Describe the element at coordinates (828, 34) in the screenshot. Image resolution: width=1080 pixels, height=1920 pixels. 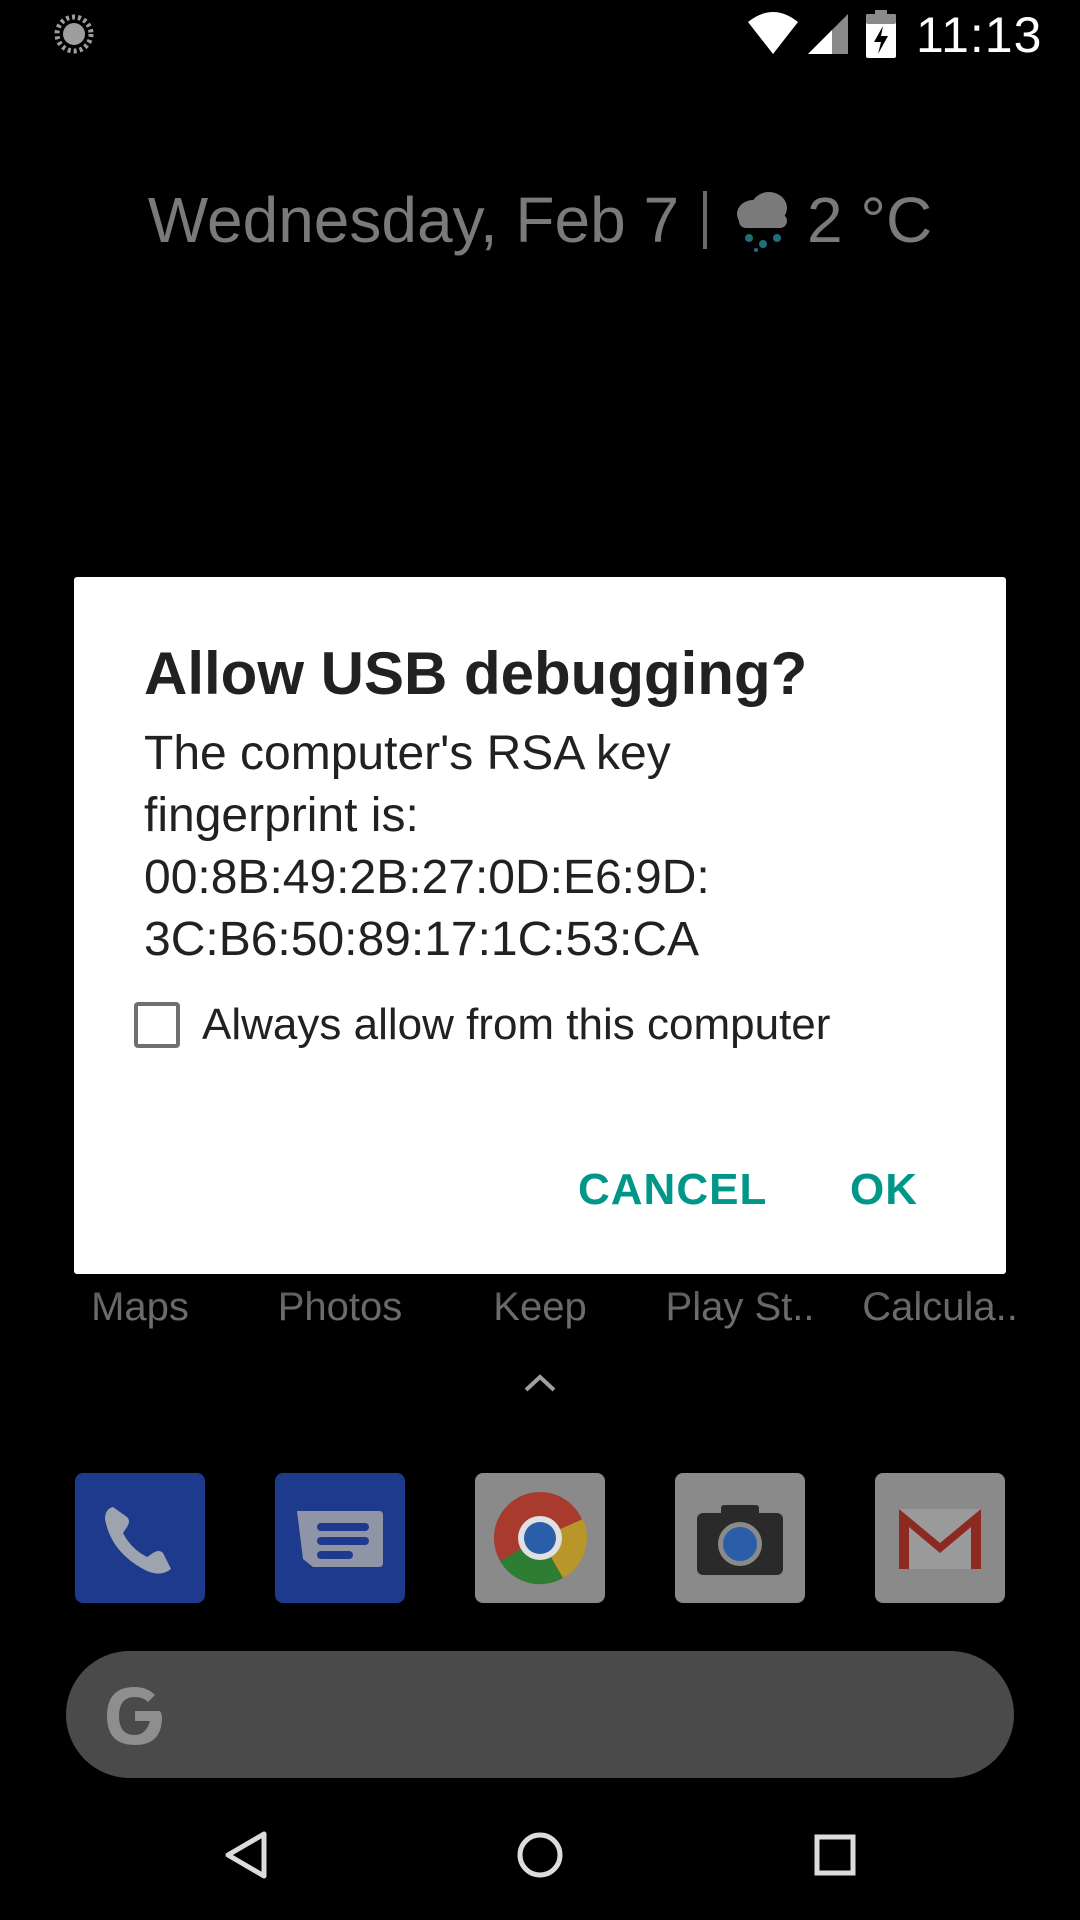
I see `cell-signal-icon` at that location.